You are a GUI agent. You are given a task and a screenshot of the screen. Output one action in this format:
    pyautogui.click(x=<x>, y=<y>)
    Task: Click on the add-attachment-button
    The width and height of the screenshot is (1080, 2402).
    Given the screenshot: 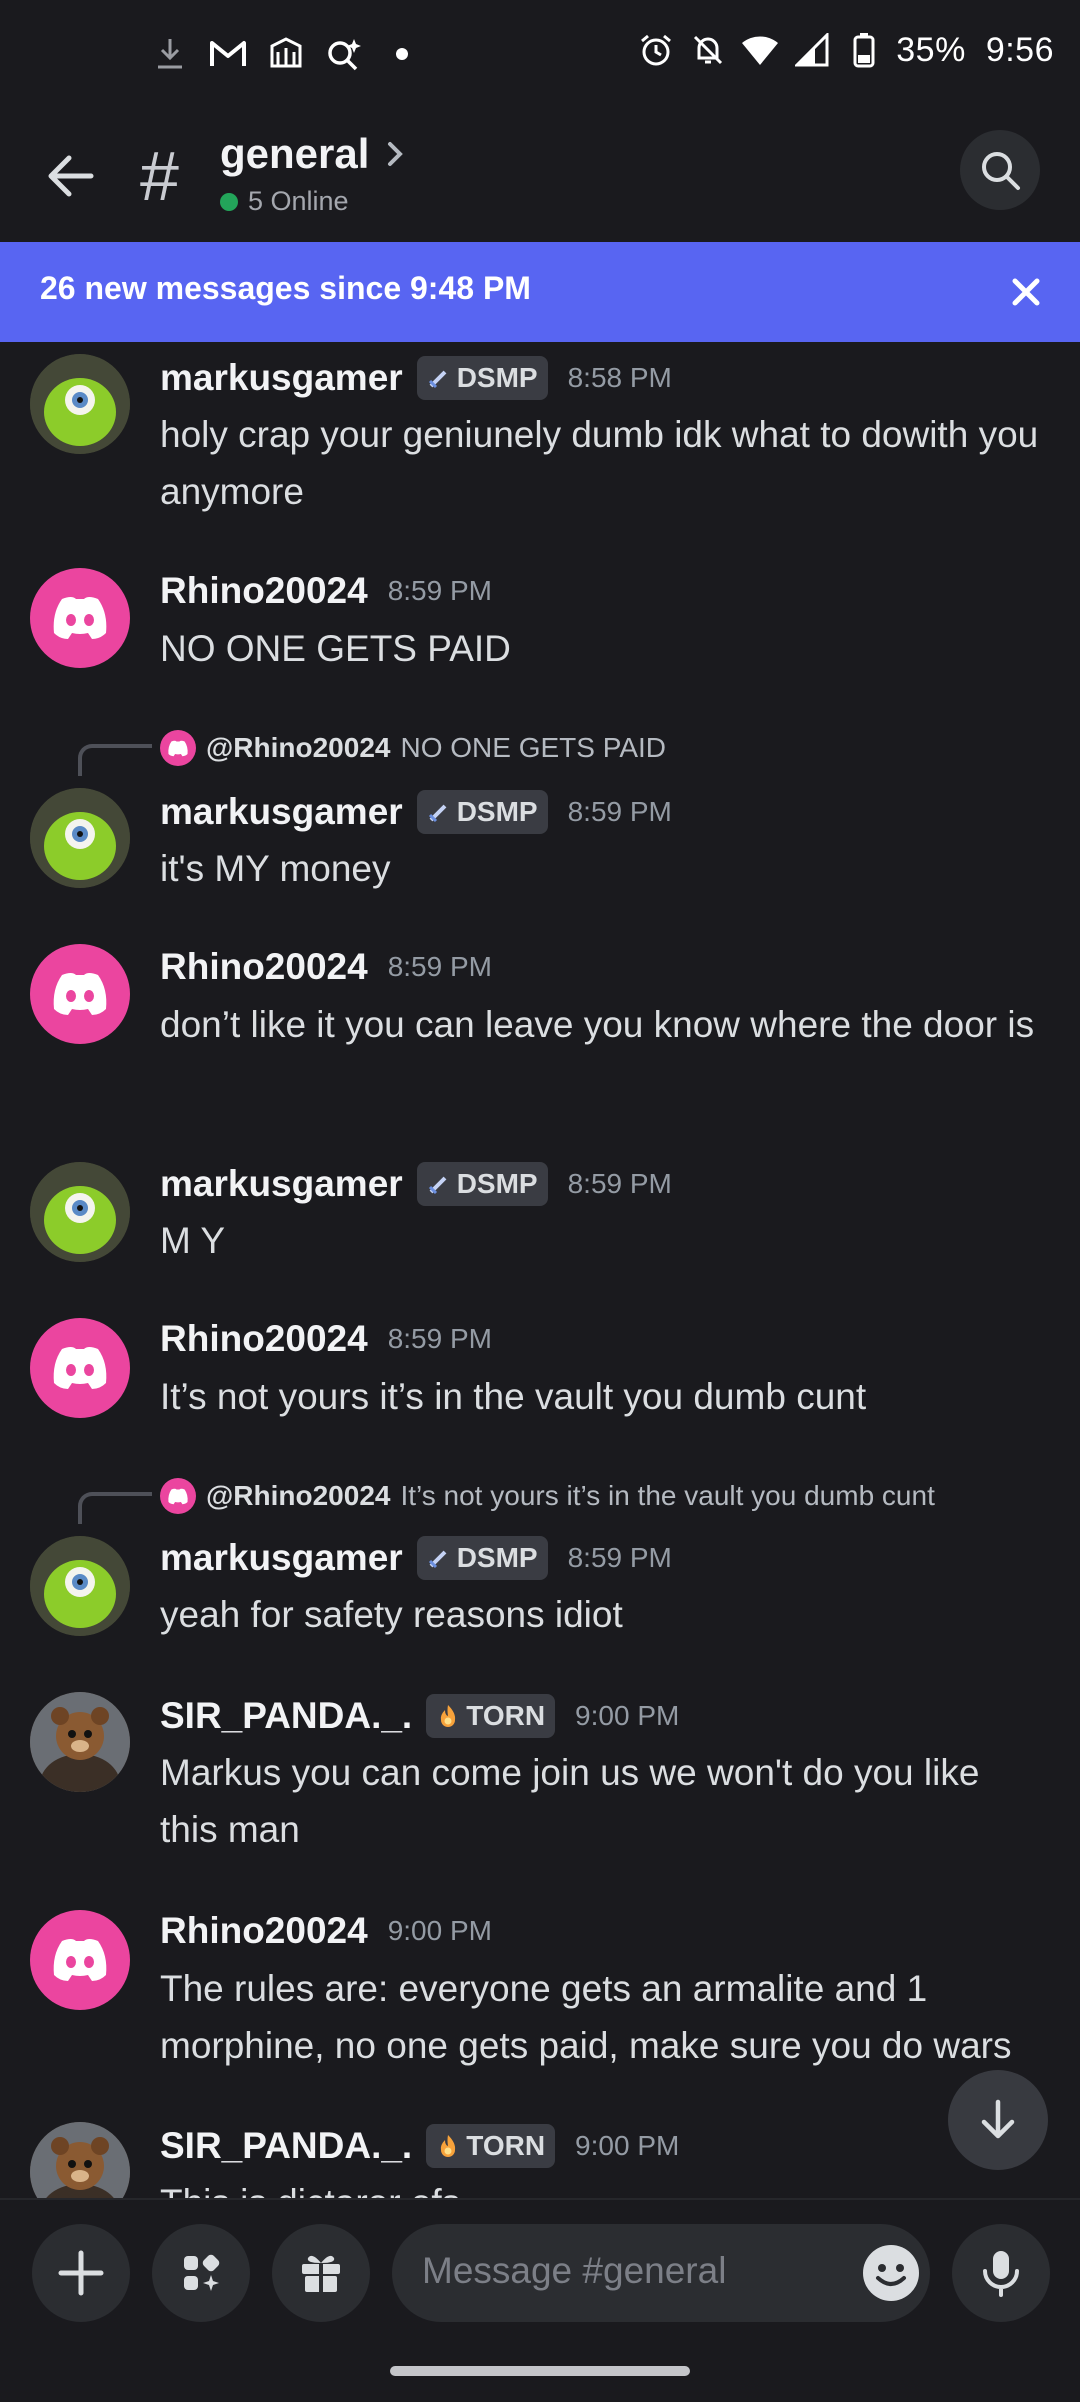 What is the action you would take?
    pyautogui.click(x=81, y=2273)
    